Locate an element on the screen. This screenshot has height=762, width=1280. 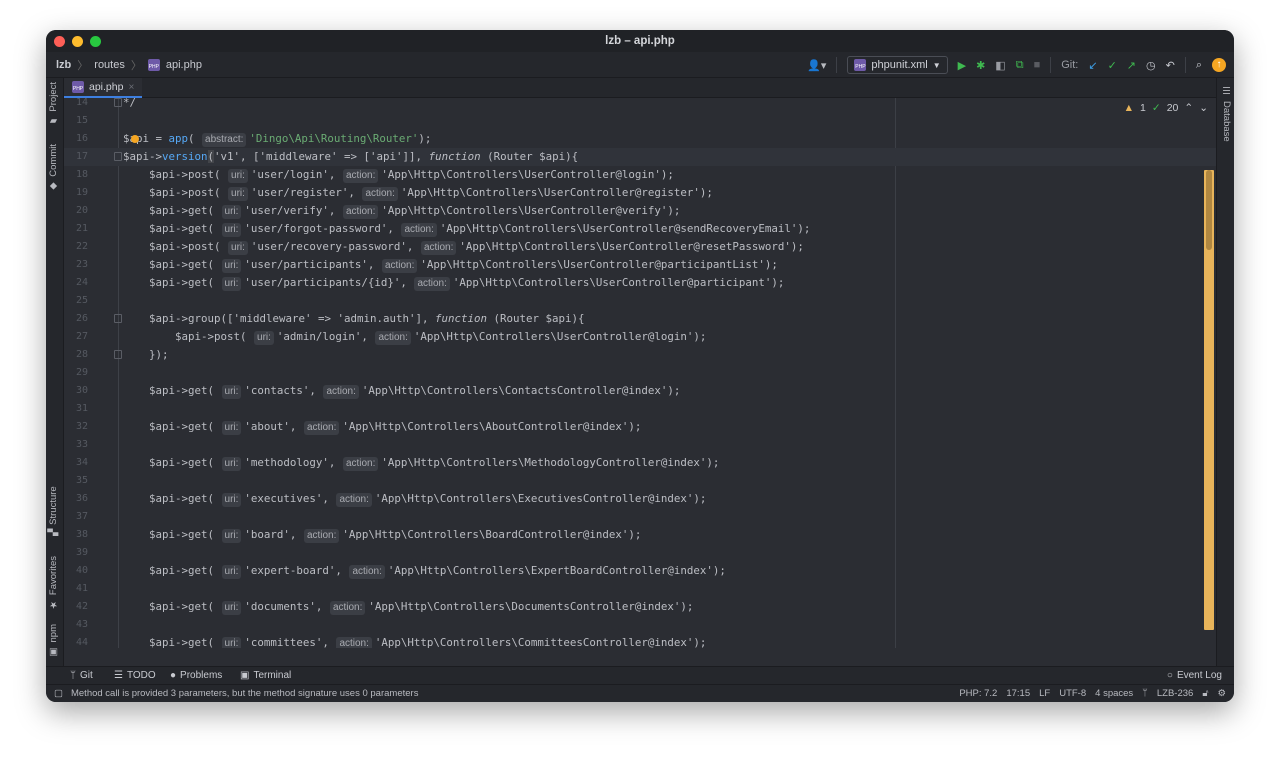
code-text: }); is located at coordinates (159, 355).